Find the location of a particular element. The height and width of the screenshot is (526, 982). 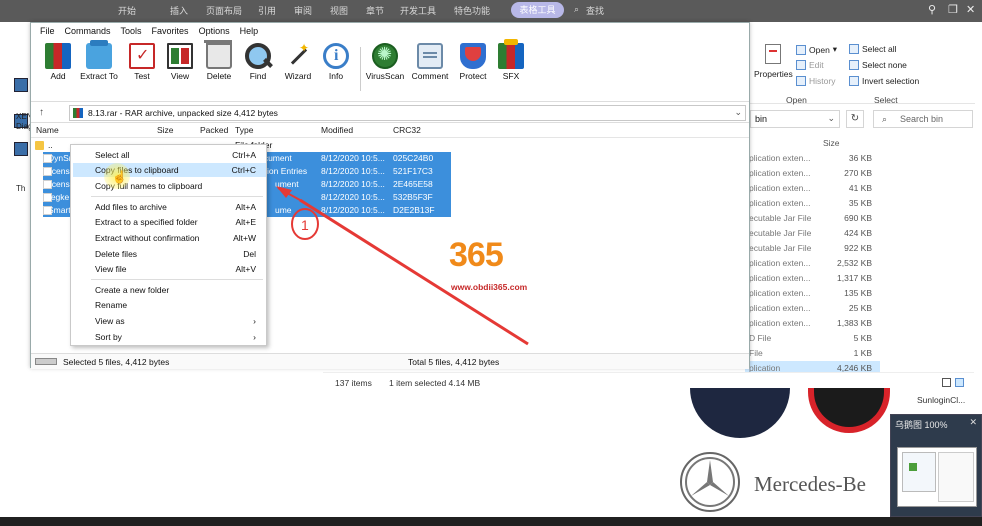

column-packed: Packed is located at coordinates (214, 130).